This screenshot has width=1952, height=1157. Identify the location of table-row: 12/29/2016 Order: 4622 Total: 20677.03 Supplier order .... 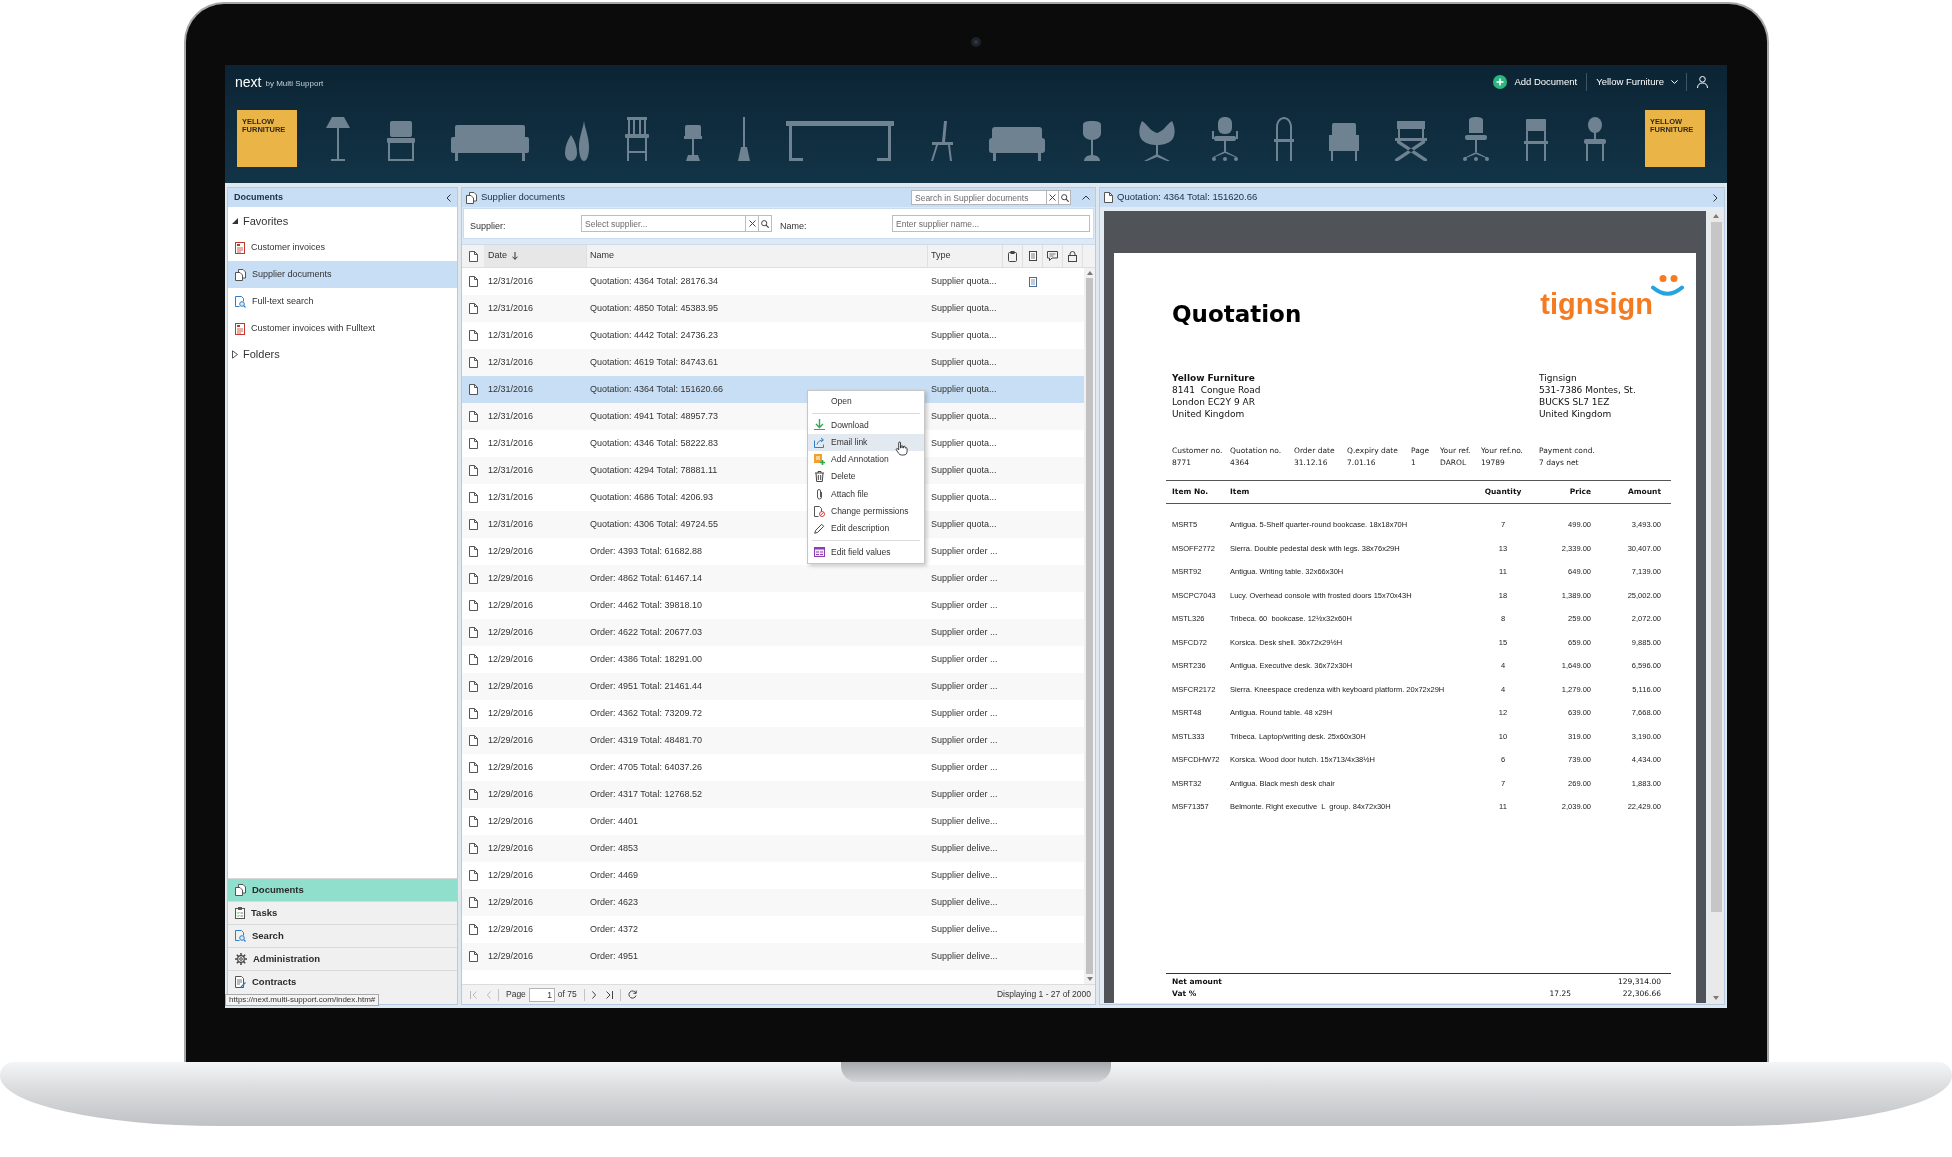
(773, 632).